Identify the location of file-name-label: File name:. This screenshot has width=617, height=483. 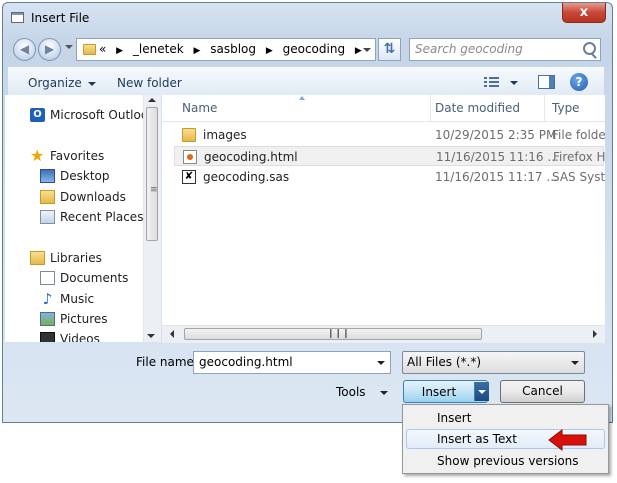
(167, 362).